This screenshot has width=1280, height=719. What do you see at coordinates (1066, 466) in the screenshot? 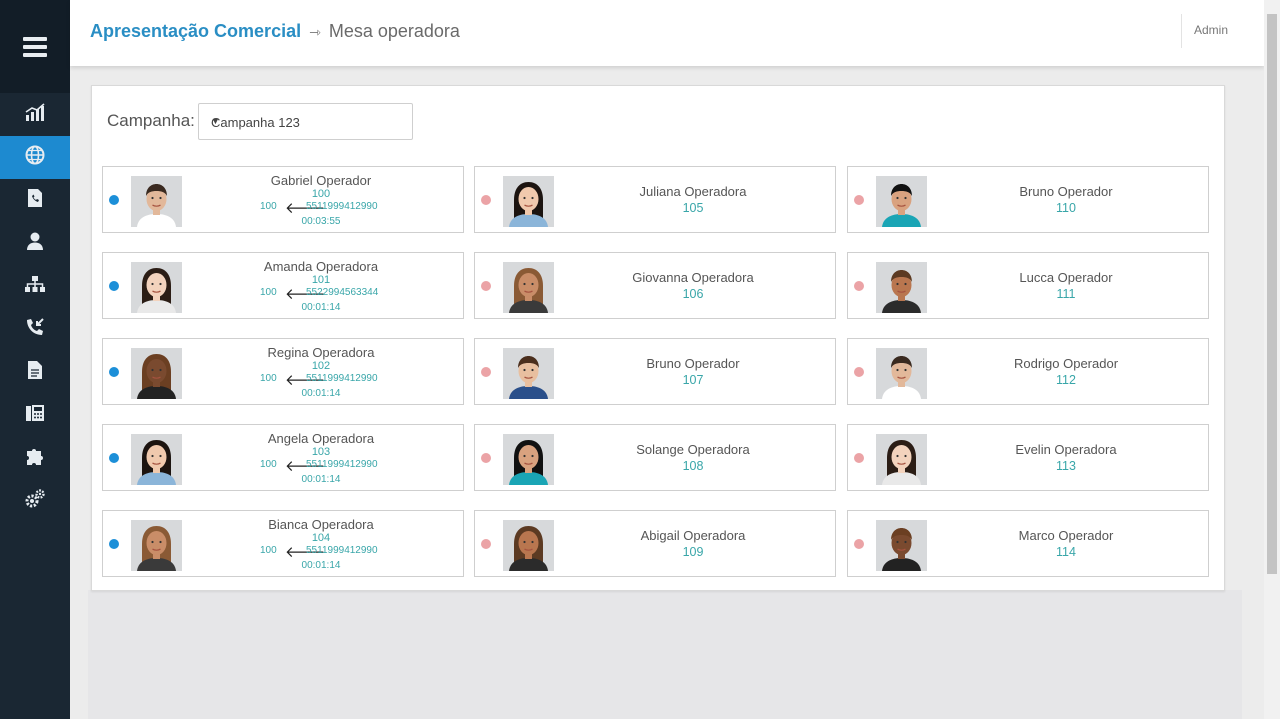
I see `operator-extension: 113` at bounding box center [1066, 466].